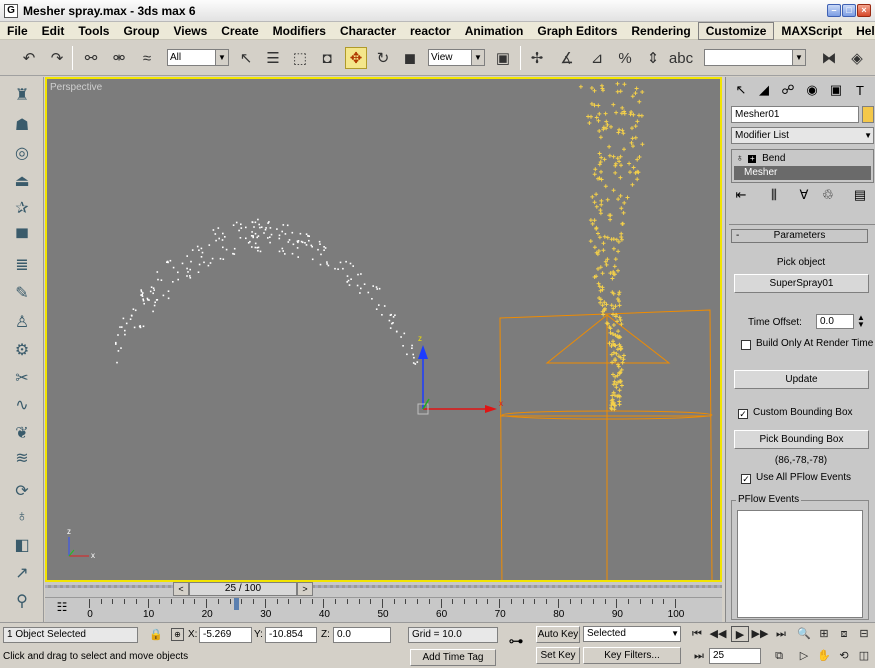 This screenshot has height=668, width=875. I want to click on align-icon: ◈, so click(857, 58).